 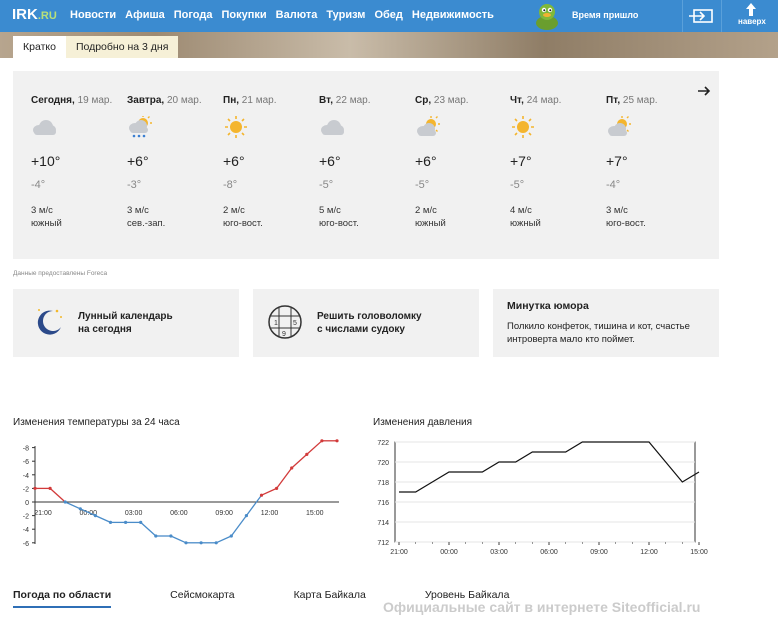 What do you see at coordinates (315, 513) in the screenshot?
I see `temp-x-tick-label: 15:00` at bounding box center [315, 513].